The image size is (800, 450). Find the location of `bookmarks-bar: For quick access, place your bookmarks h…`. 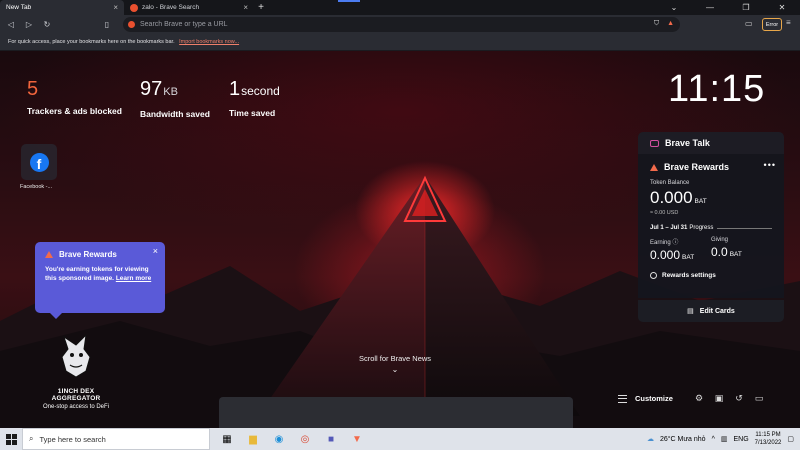

bookmarks-bar: For quick access, place your bookmarks h… is located at coordinates (400, 42).